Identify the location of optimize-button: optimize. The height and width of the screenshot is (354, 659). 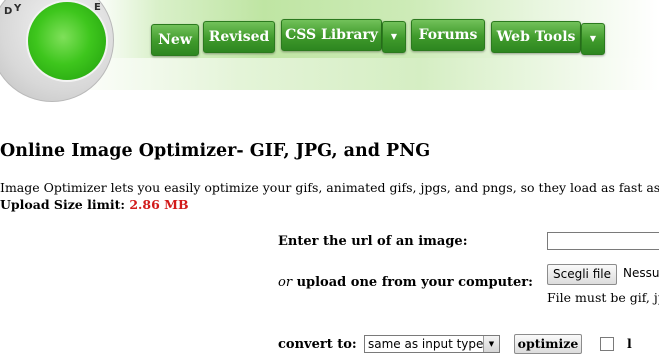
(548, 344).